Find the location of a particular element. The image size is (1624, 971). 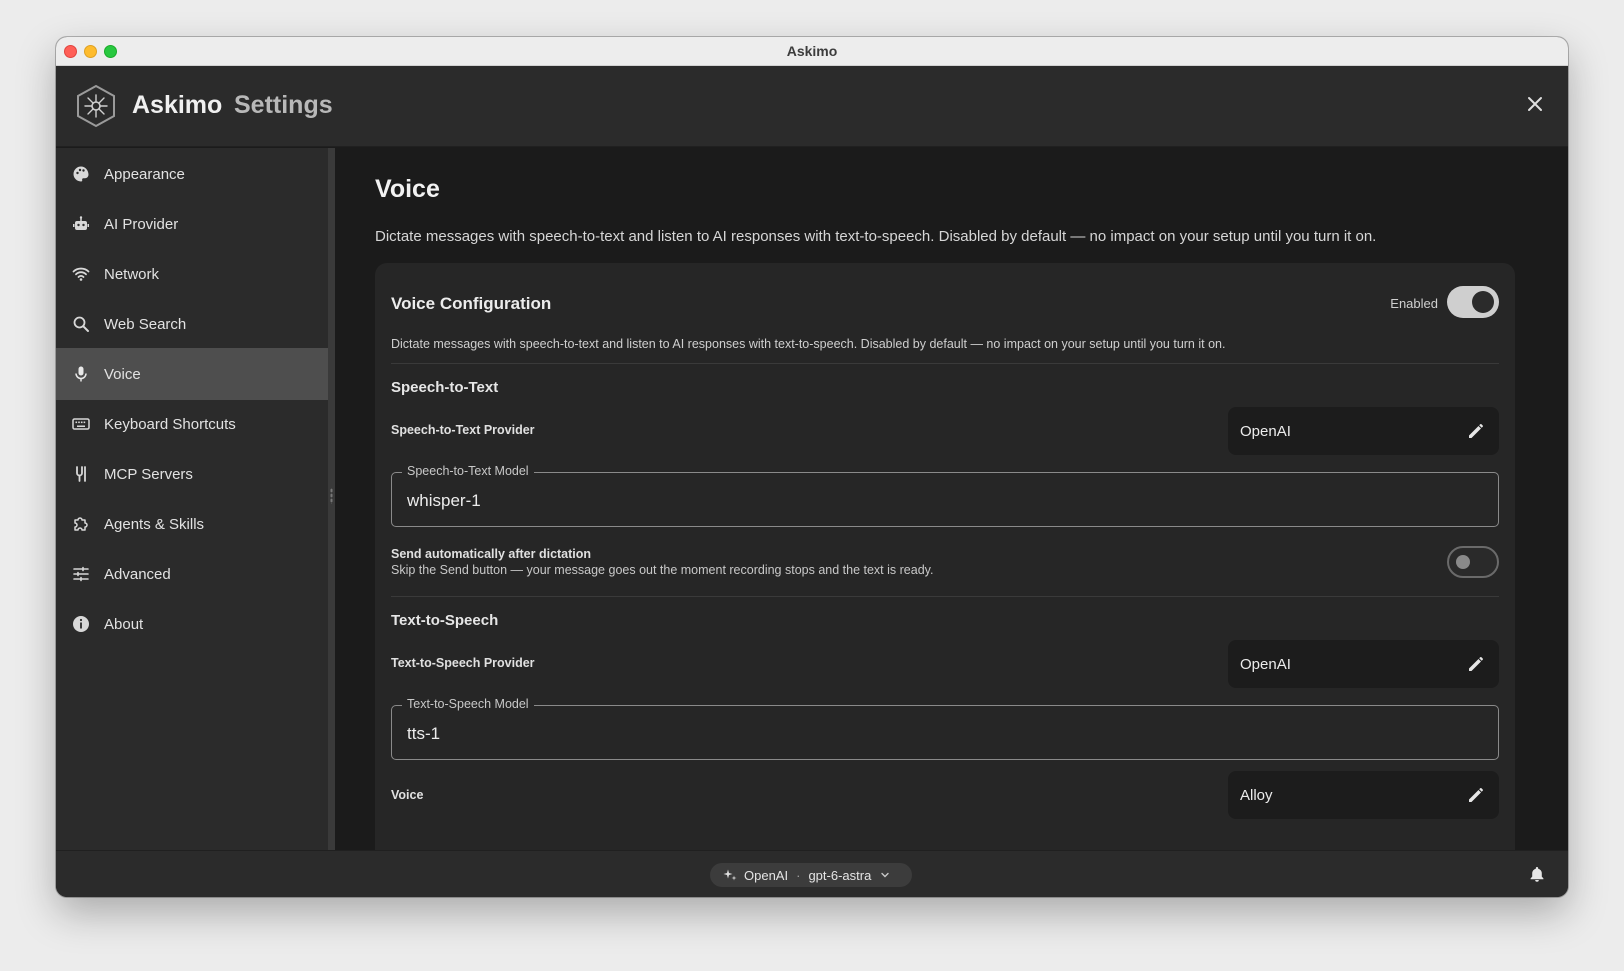

wifi-icon is located at coordinates (81, 274).